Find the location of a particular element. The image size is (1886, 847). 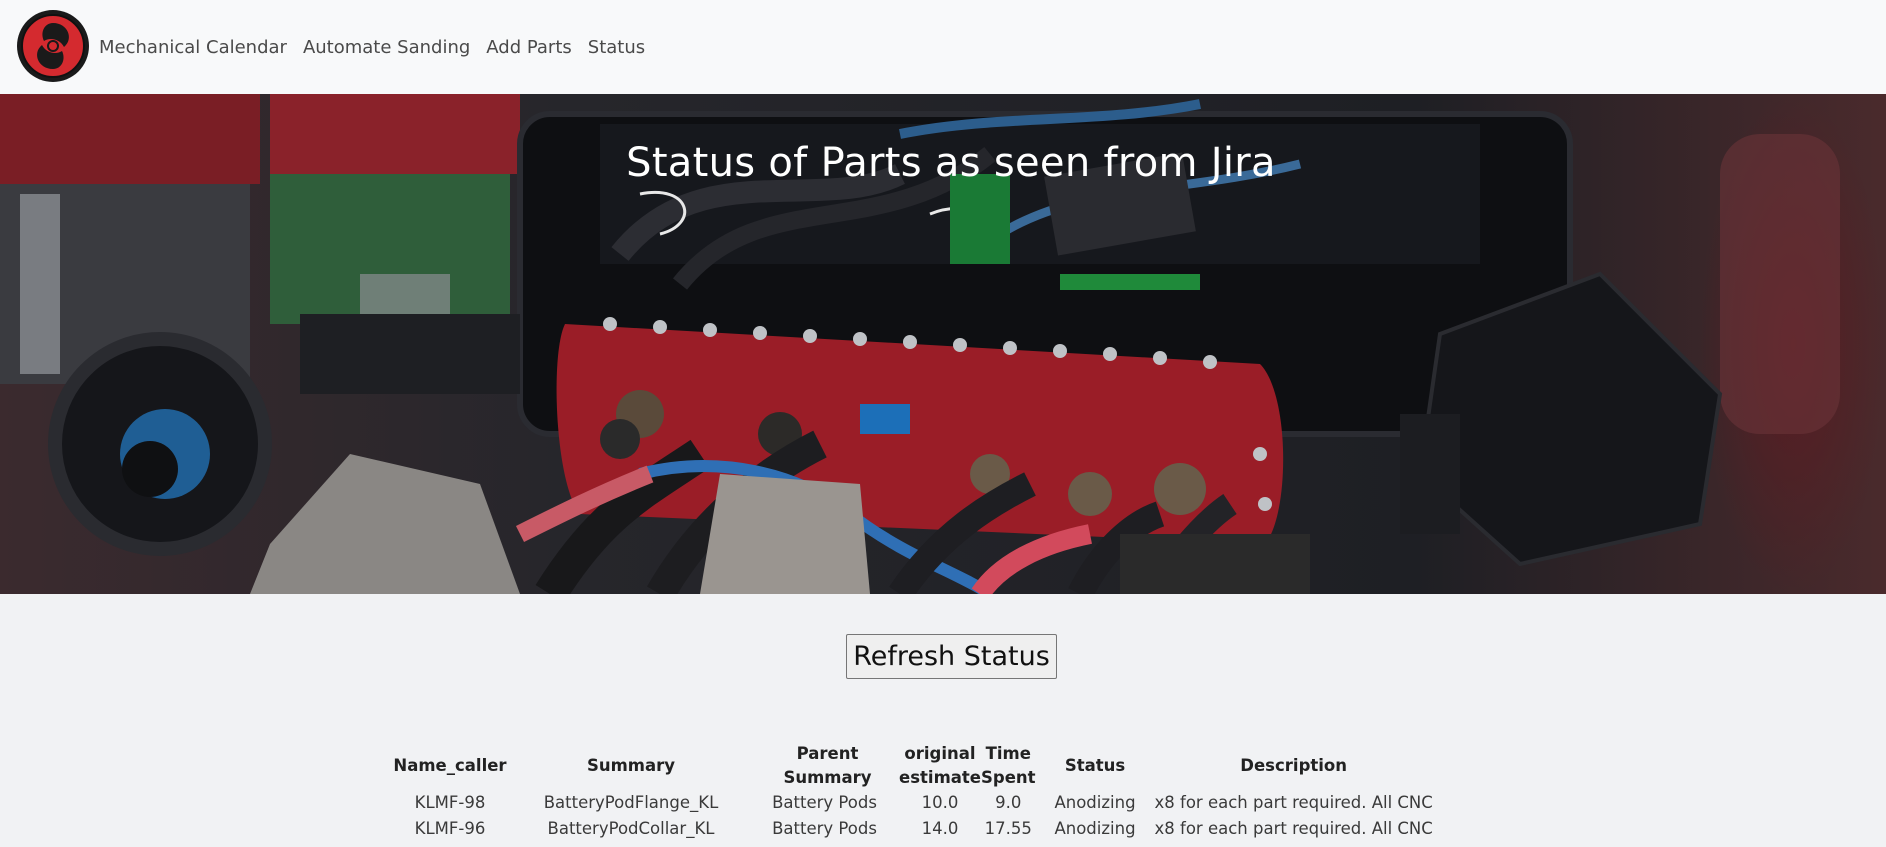

column-header-status: Status is located at coordinates (1095, 766).